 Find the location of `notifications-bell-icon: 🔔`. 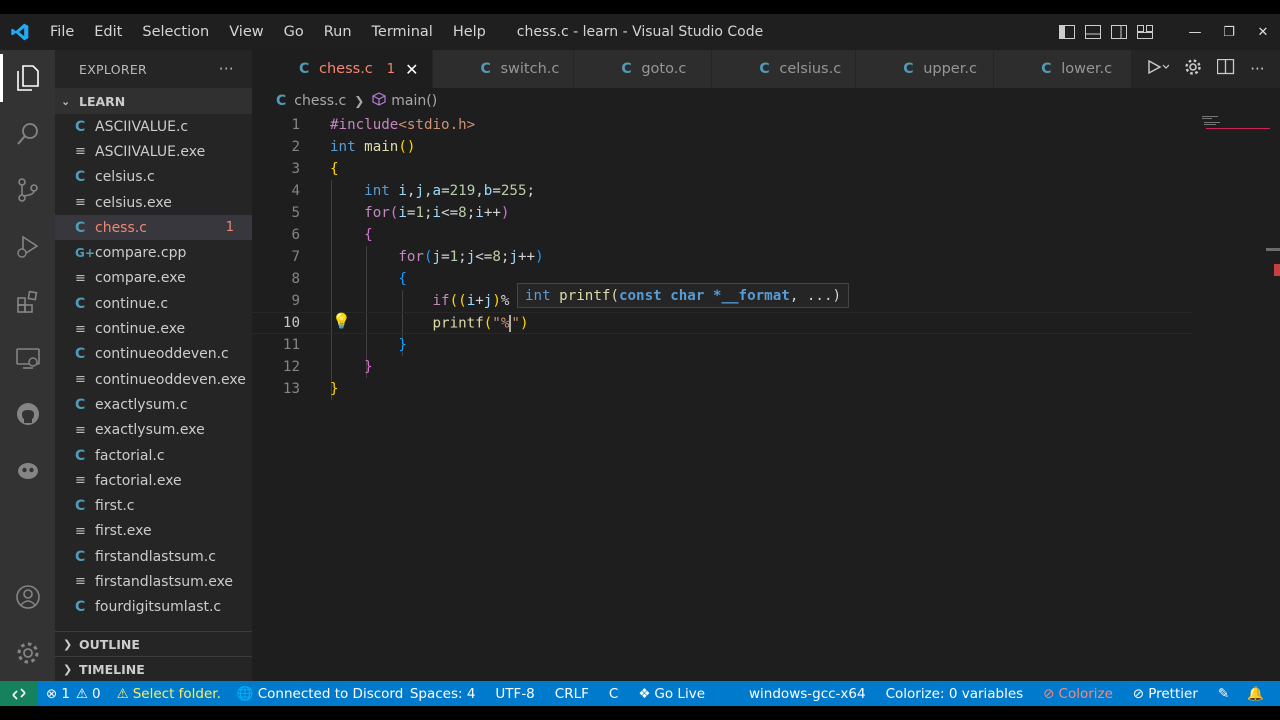

notifications-bell-icon: 🔔 is located at coordinates (1255, 694).